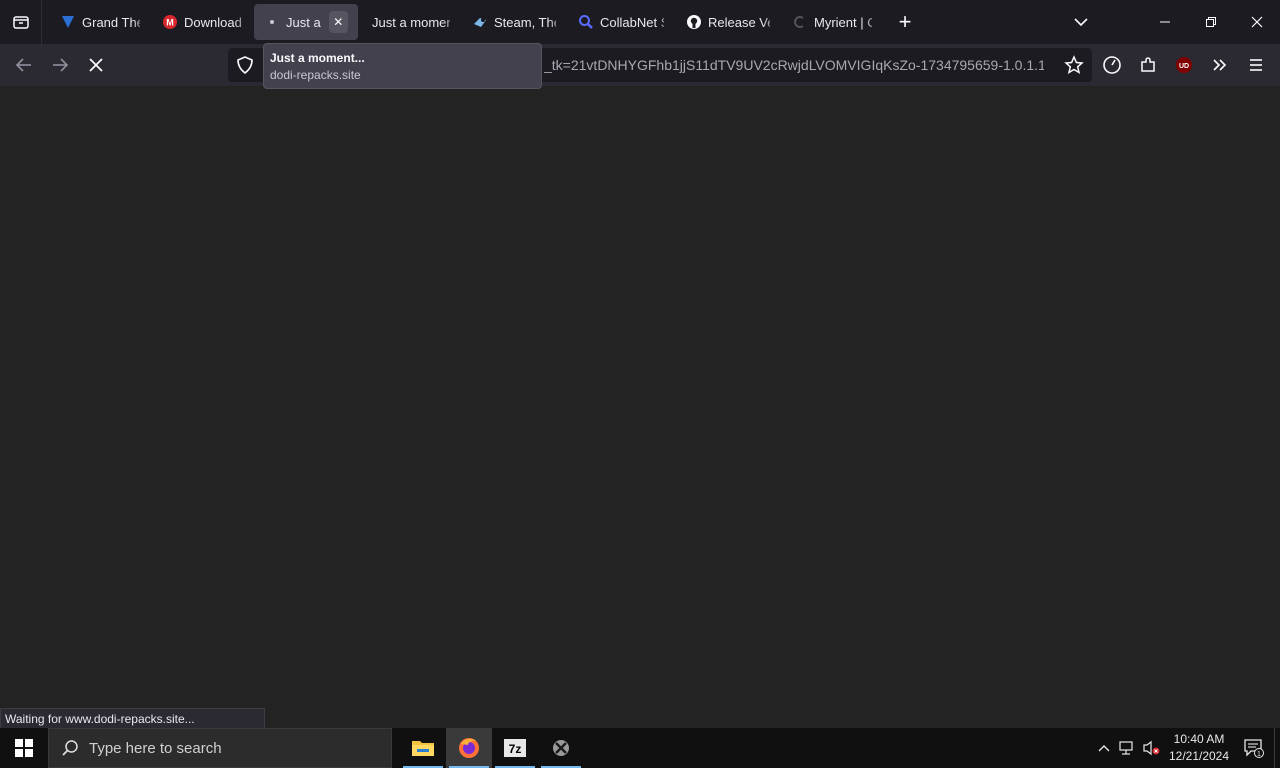 The width and height of the screenshot is (1280, 768). I want to click on tab-tooltip: Just a moment... dodi-repacks.site, so click(402, 66).